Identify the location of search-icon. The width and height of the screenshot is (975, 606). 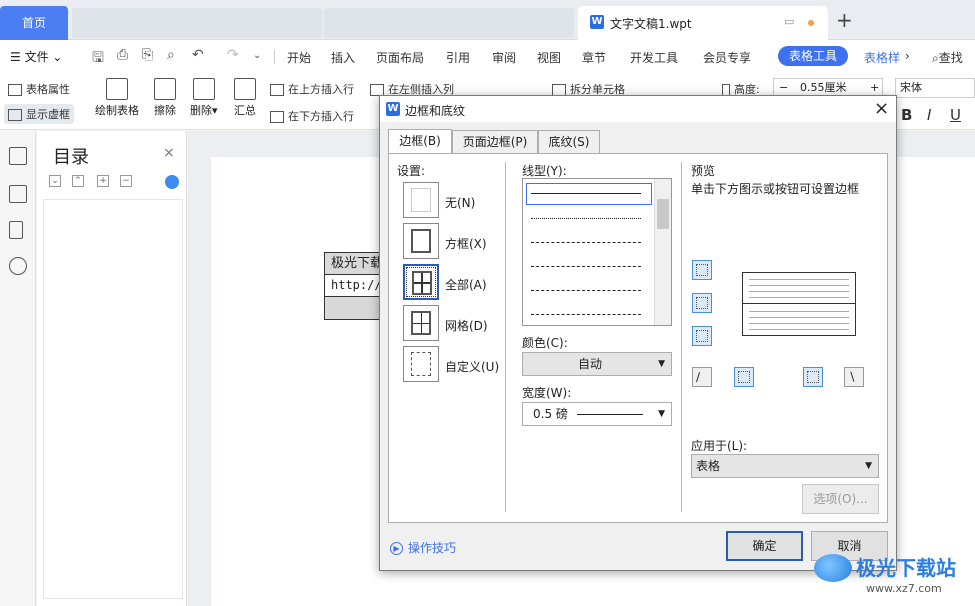
(18, 266).